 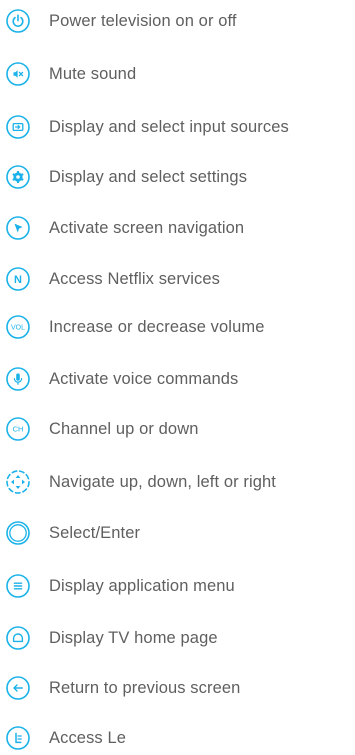 I want to click on input-icon, so click(x=18, y=127).